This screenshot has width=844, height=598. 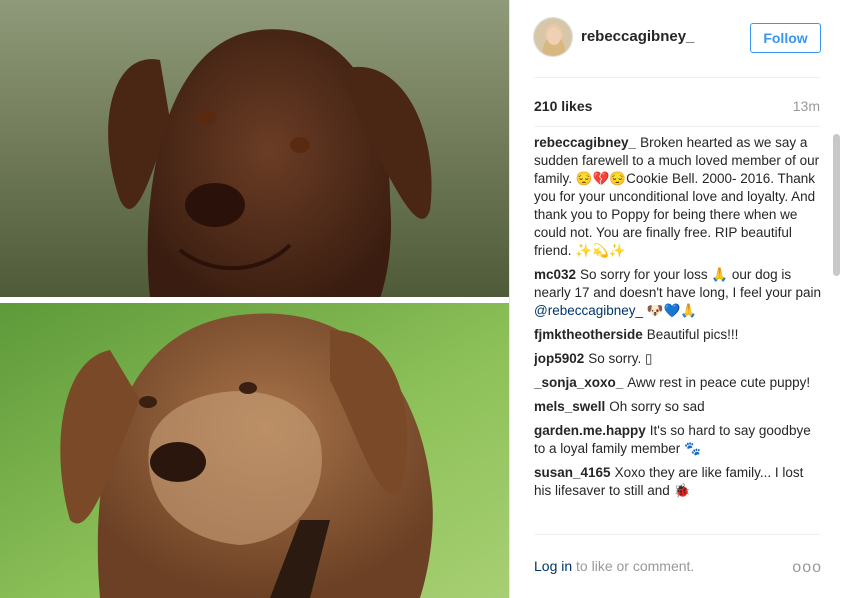 I want to click on comment-username: jop5902, so click(x=559, y=358).